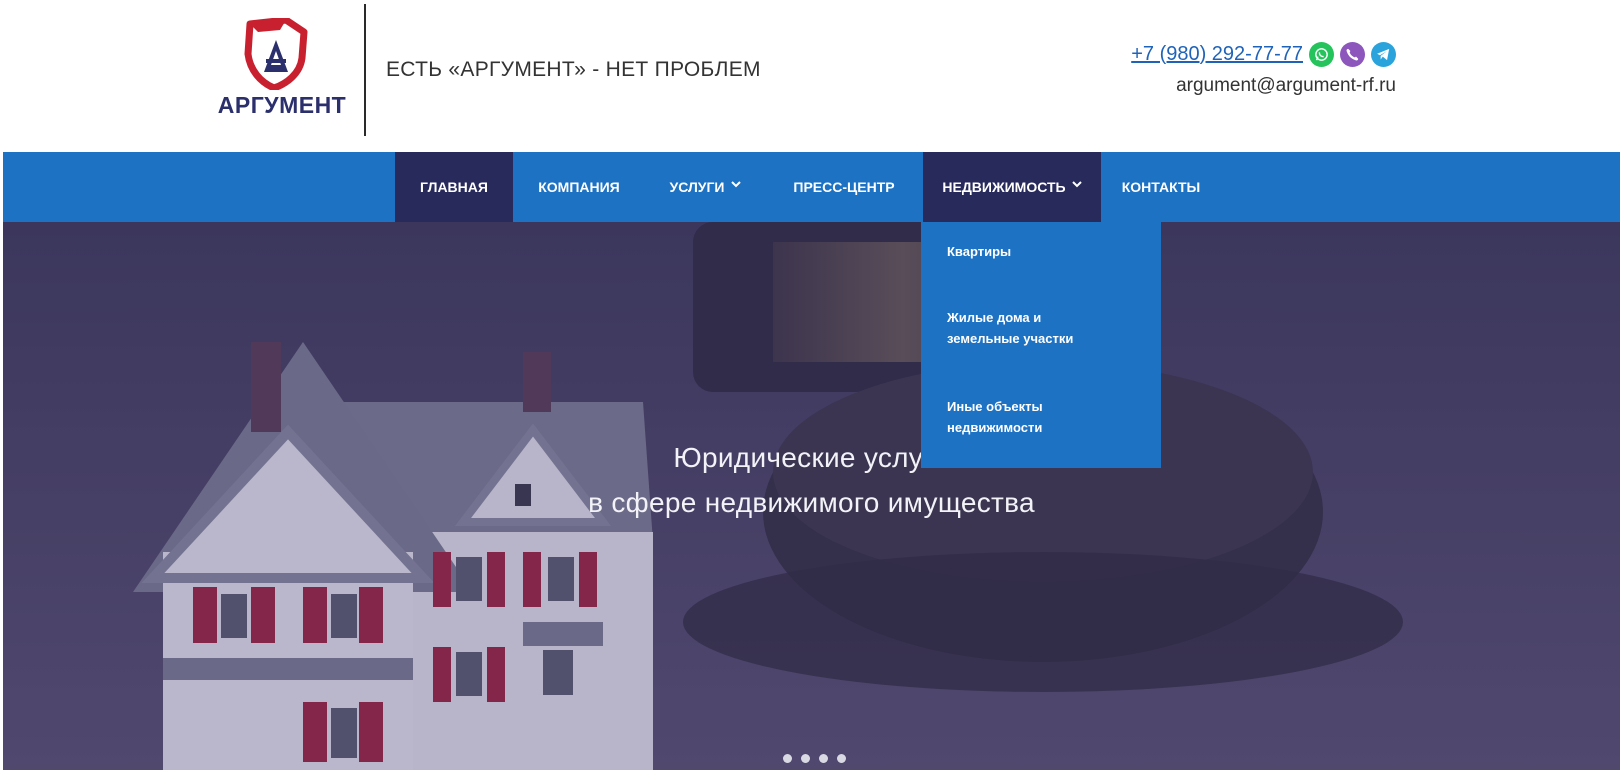  Describe the element at coordinates (1321, 54) in the screenshot. I see `whatsapp-icon` at that location.